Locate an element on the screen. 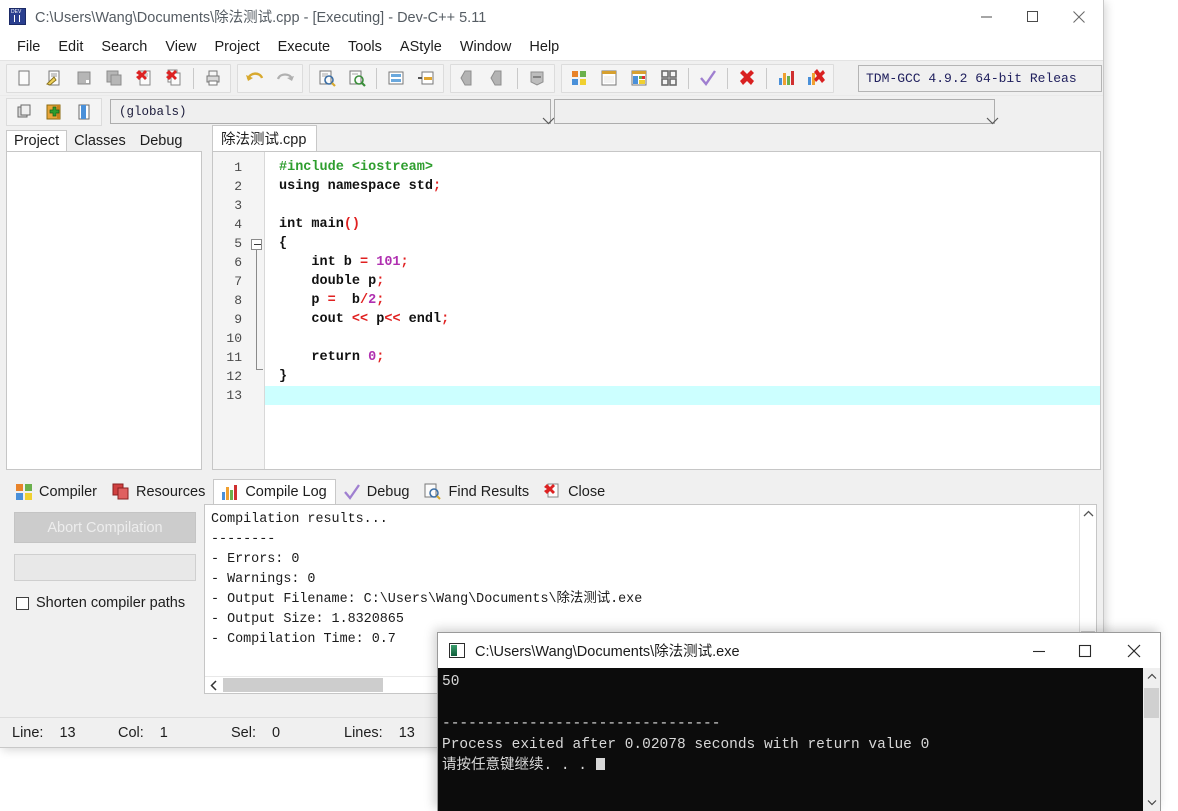 The width and height of the screenshot is (1178, 811). delete-profile-icon is located at coordinates (816, 78).